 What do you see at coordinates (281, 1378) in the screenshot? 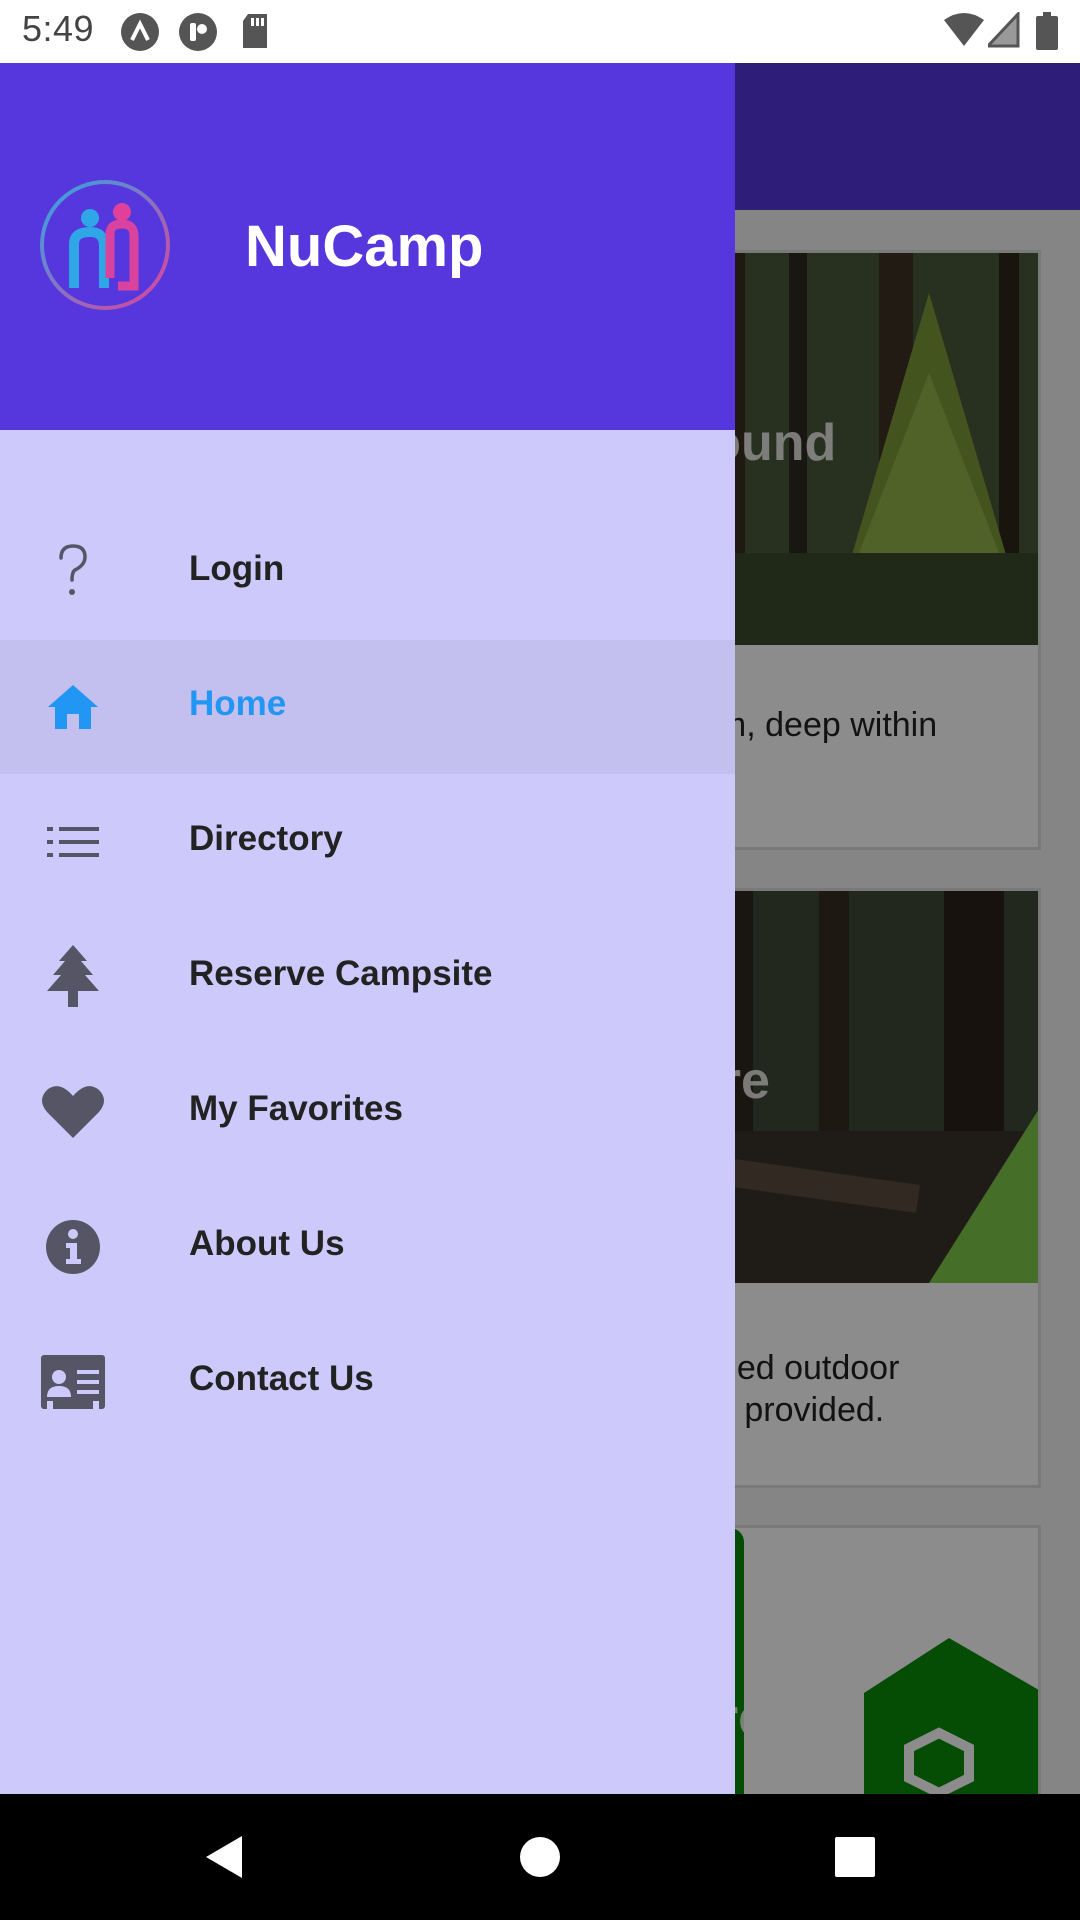
I see `drawer-item-label: Contact Us` at bounding box center [281, 1378].